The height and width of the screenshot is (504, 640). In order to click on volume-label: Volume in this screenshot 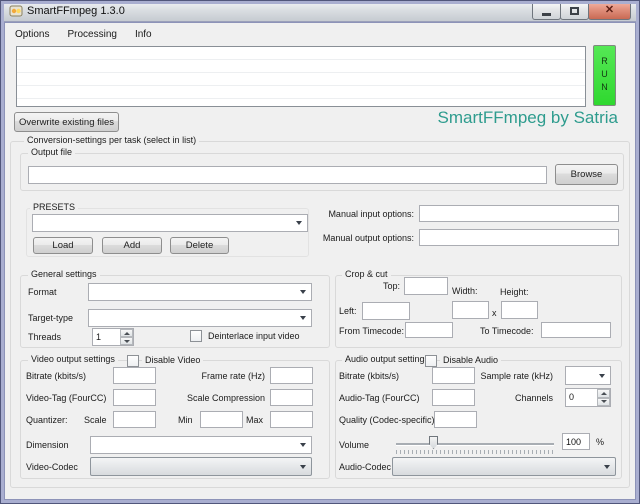, I will do `click(354, 445)`.